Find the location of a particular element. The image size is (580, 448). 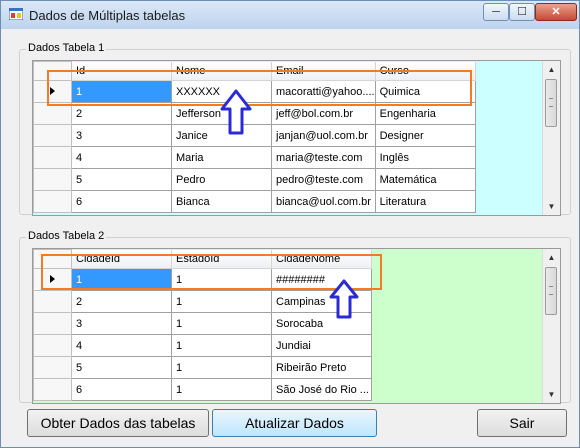

cell: bianca@uol.com.br is located at coordinates (323, 201).